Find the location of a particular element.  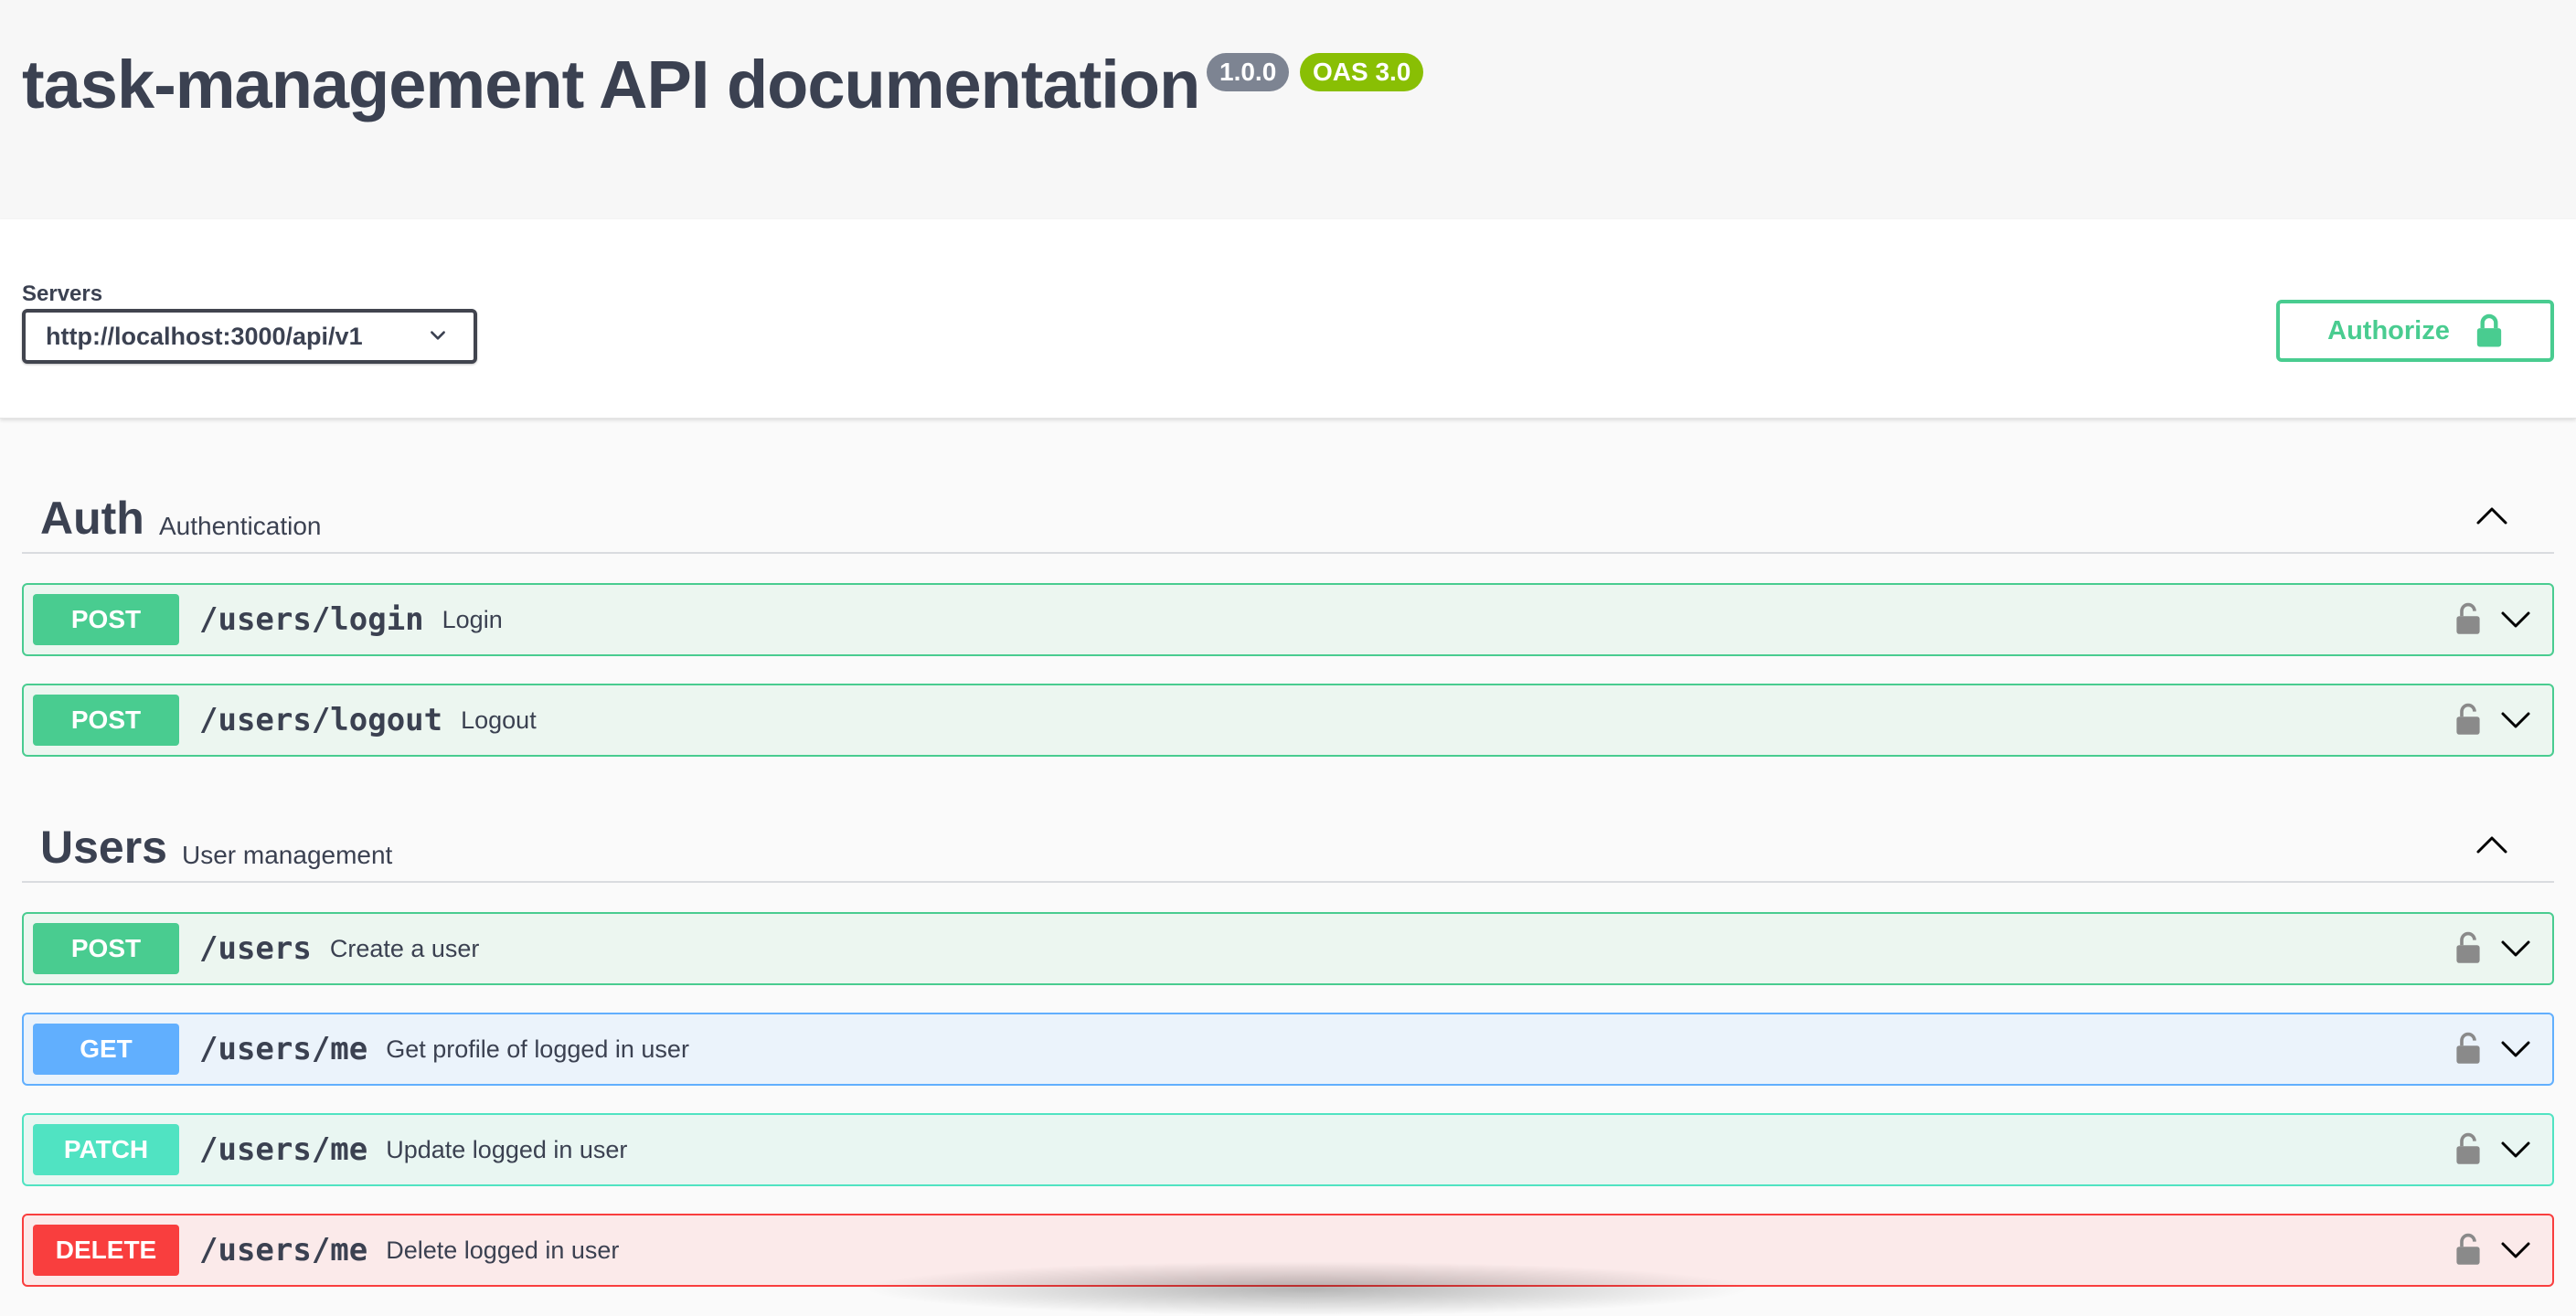

tag-name: Auth is located at coordinates (92, 518).